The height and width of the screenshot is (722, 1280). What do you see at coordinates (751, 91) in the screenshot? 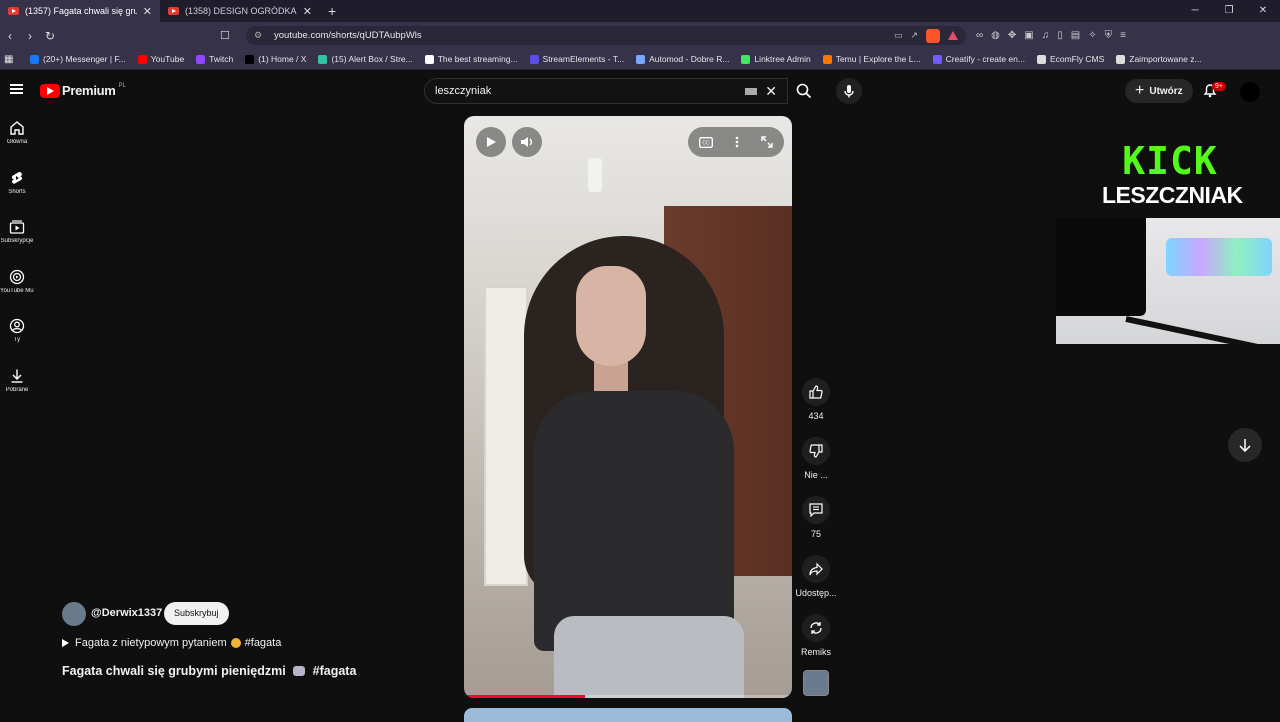
I see `keyboard-icon` at bounding box center [751, 91].